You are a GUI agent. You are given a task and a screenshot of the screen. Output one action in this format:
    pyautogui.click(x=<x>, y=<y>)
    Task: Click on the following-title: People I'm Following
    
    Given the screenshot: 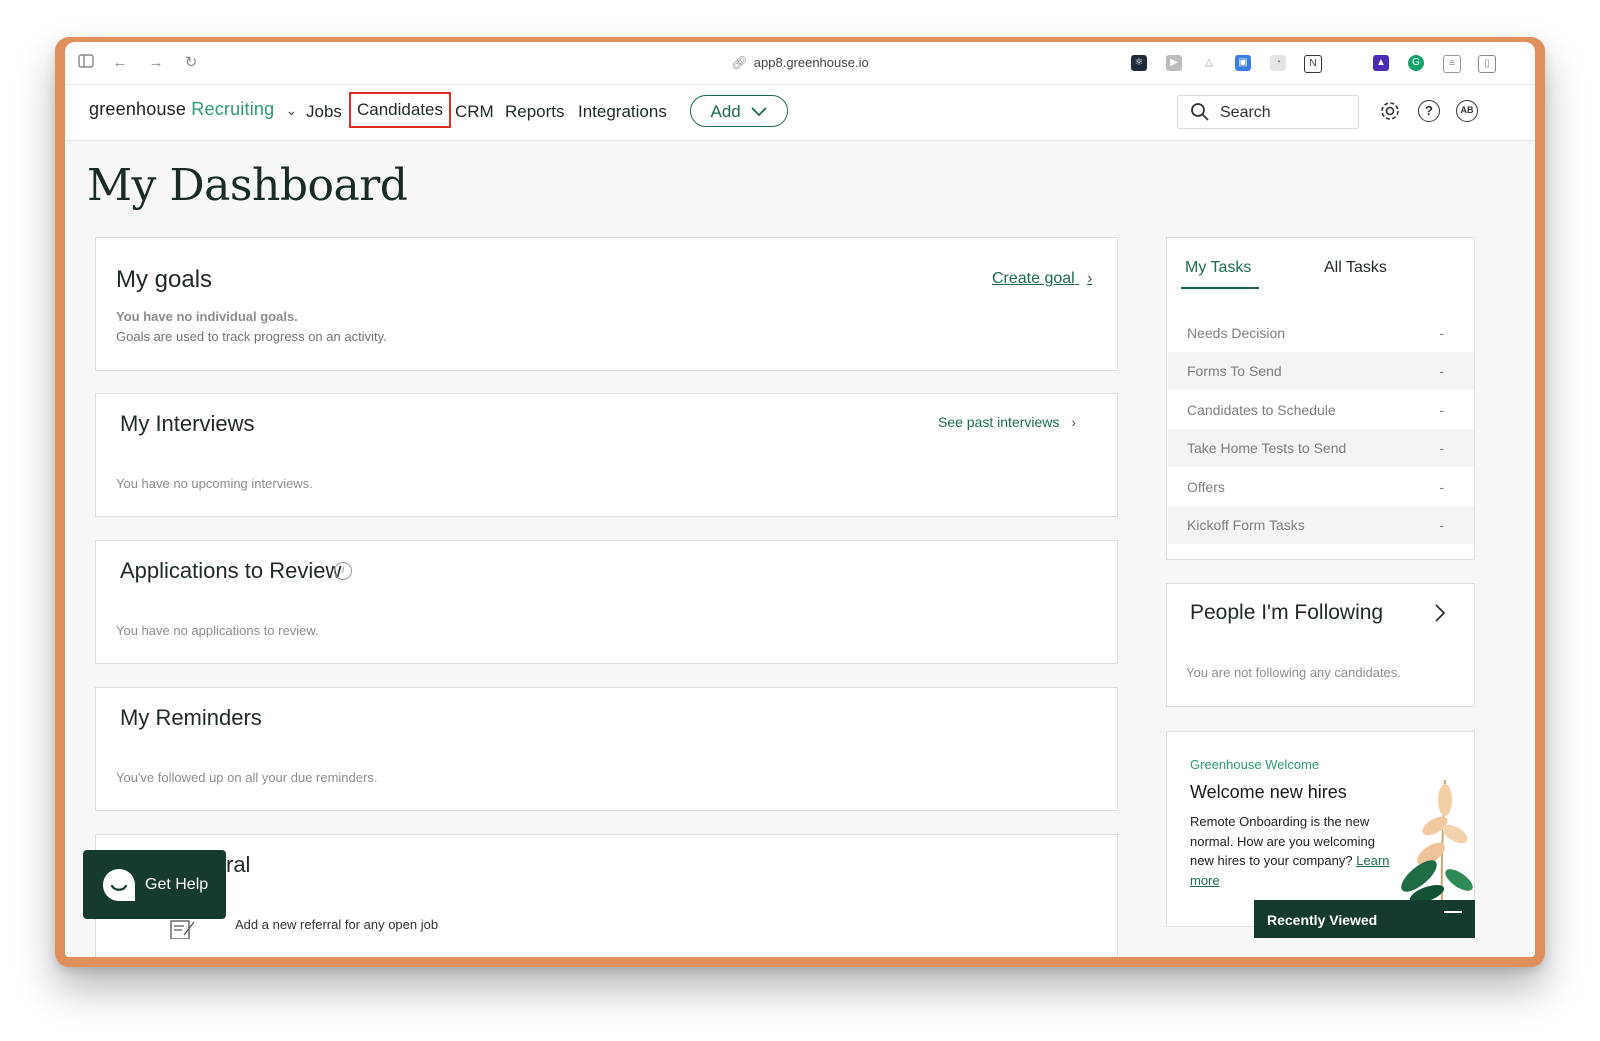 What is the action you would take?
    pyautogui.click(x=1286, y=613)
    